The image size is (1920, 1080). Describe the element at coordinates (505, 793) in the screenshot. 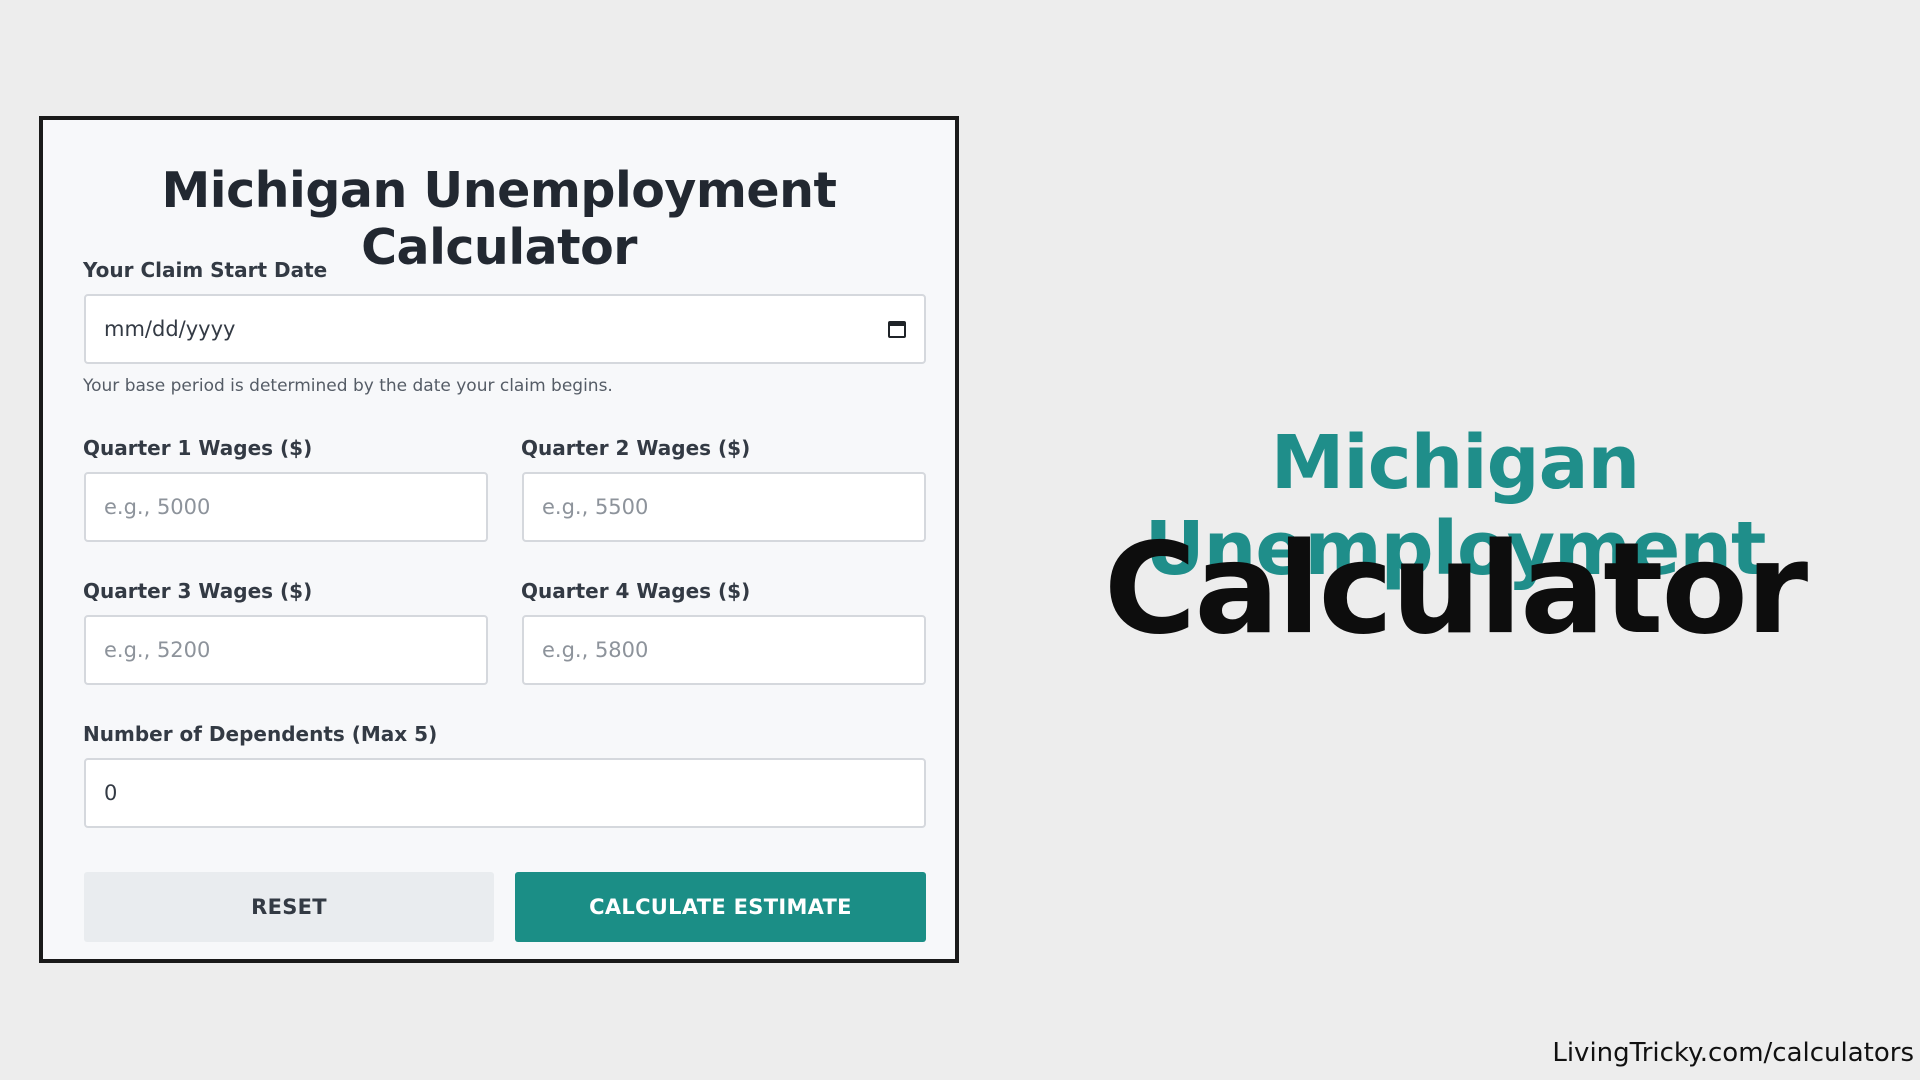

I see `dependents-input` at that location.